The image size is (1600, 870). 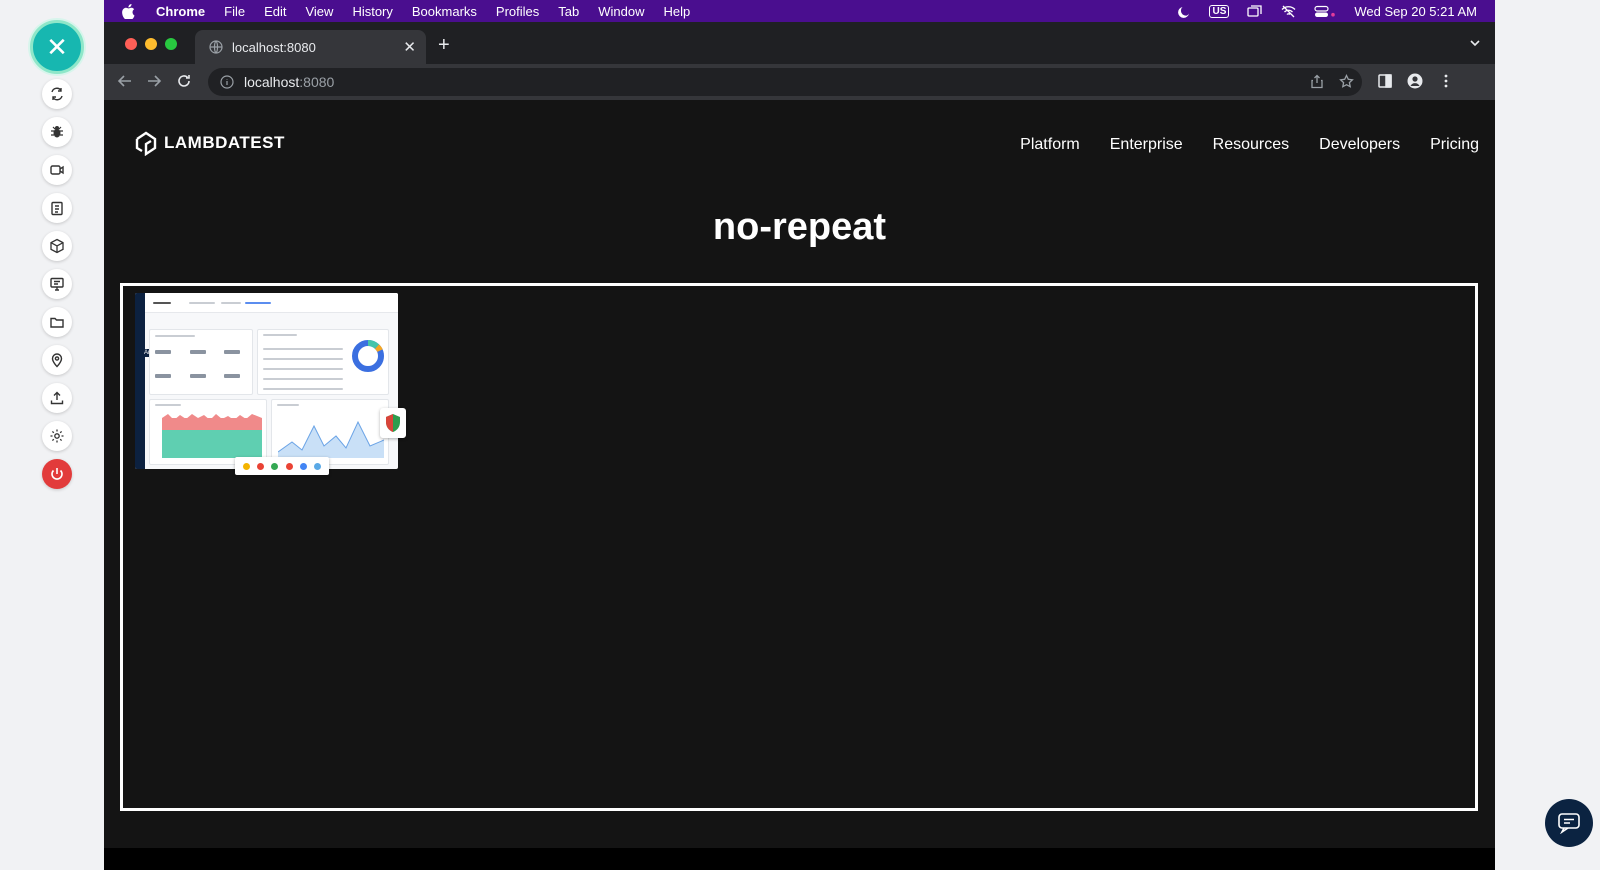 What do you see at coordinates (1184, 11) in the screenshot?
I see `moon-icon` at bounding box center [1184, 11].